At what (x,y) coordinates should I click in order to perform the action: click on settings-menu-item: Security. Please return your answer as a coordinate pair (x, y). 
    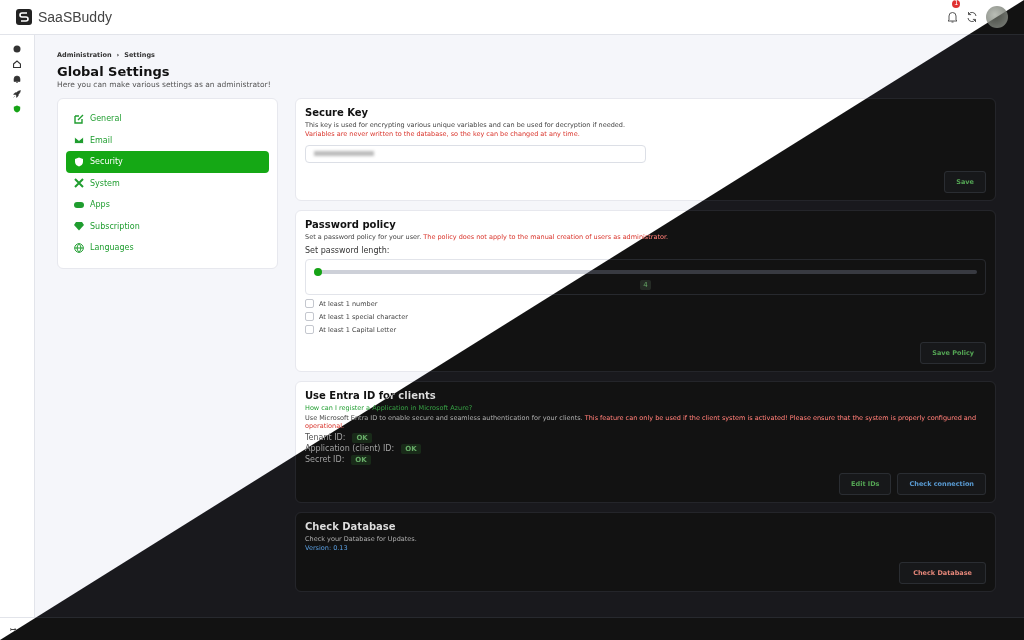
    Looking at the image, I should click on (167, 162).